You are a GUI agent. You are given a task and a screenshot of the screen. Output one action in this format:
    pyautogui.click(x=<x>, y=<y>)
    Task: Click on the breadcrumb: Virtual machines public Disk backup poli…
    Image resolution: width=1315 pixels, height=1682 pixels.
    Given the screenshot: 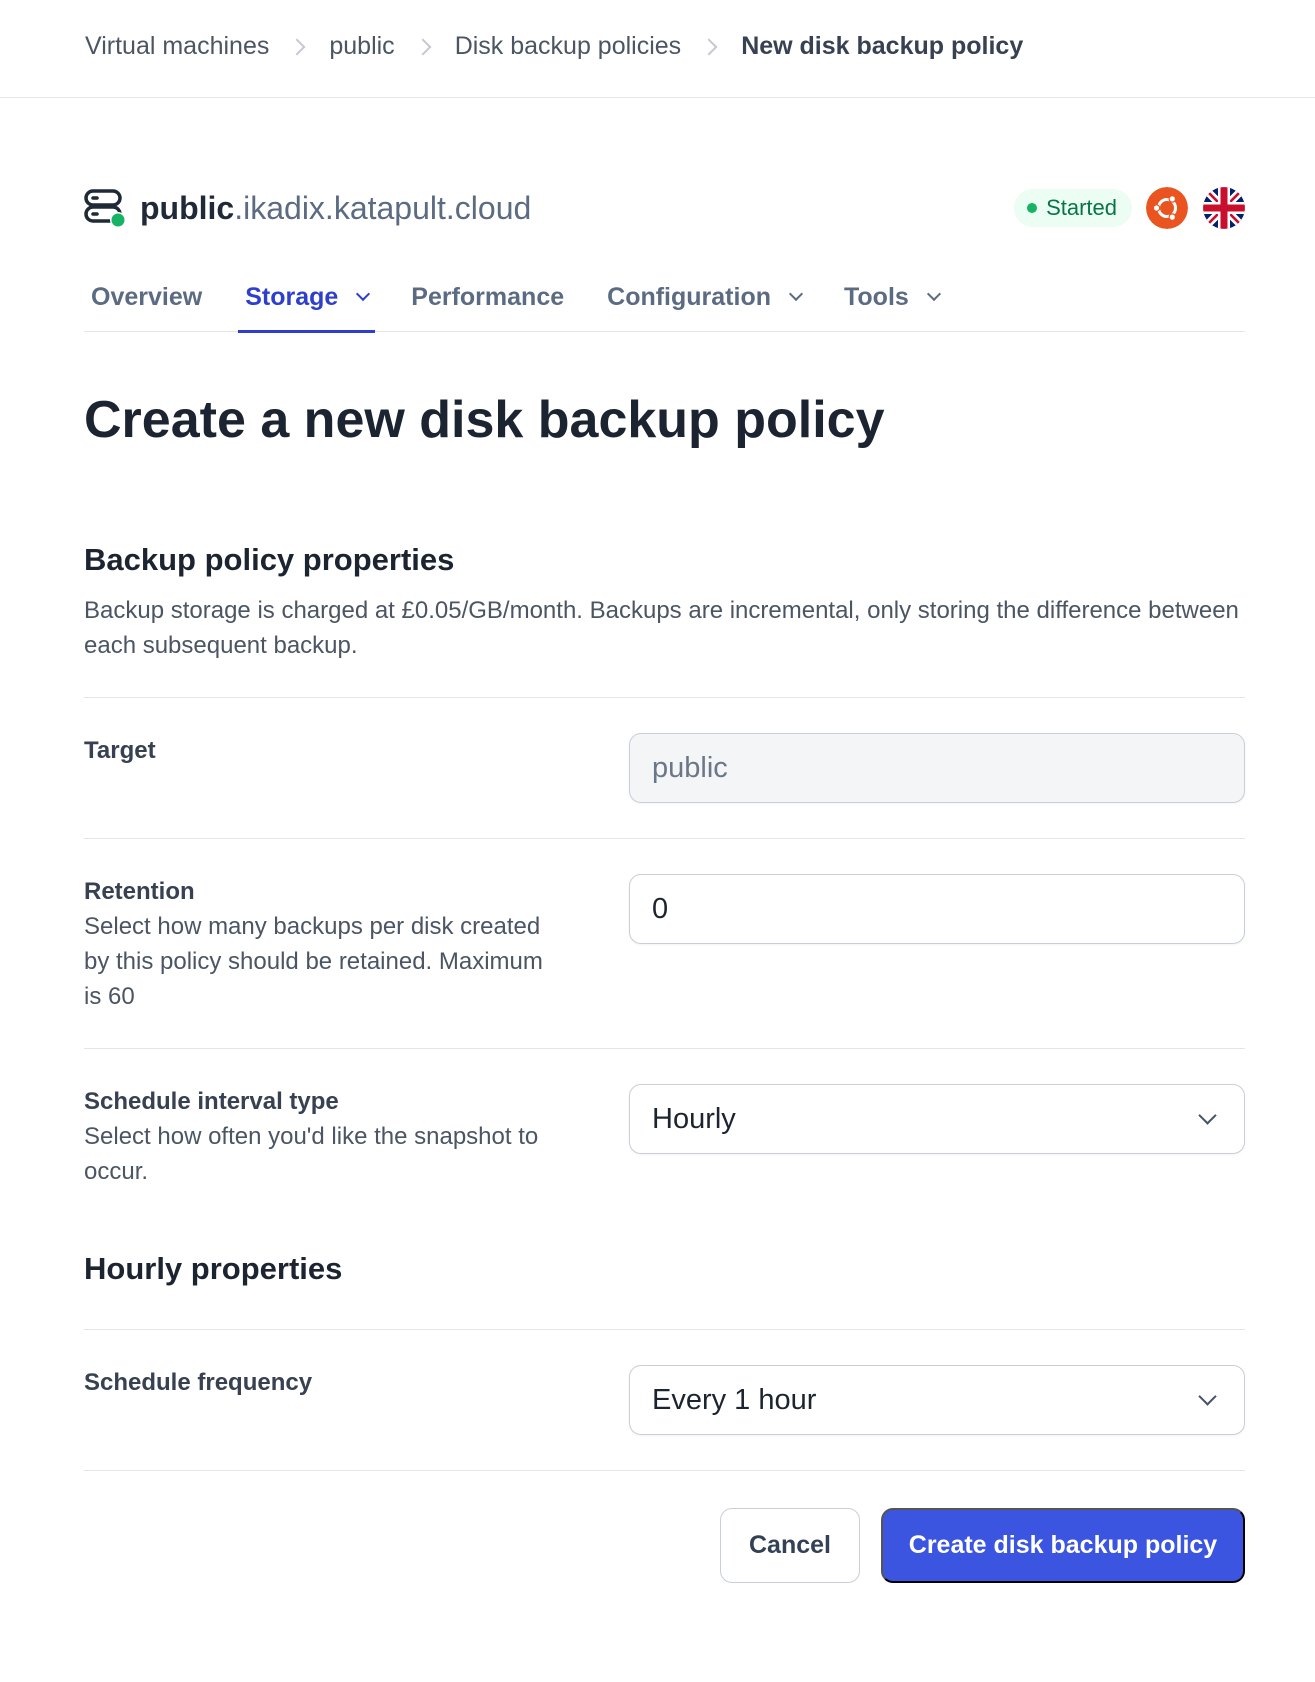 What is the action you would take?
    pyautogui.click(x=554, y=46)
    